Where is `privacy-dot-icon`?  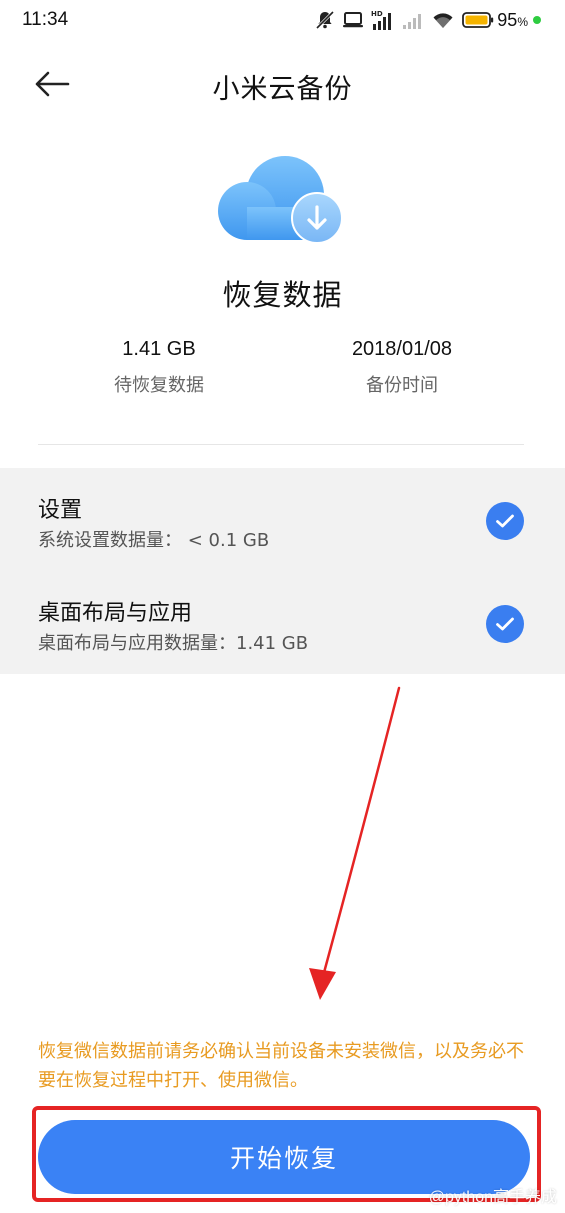 privacy-dot-icon is located at coordinates (537, 20).